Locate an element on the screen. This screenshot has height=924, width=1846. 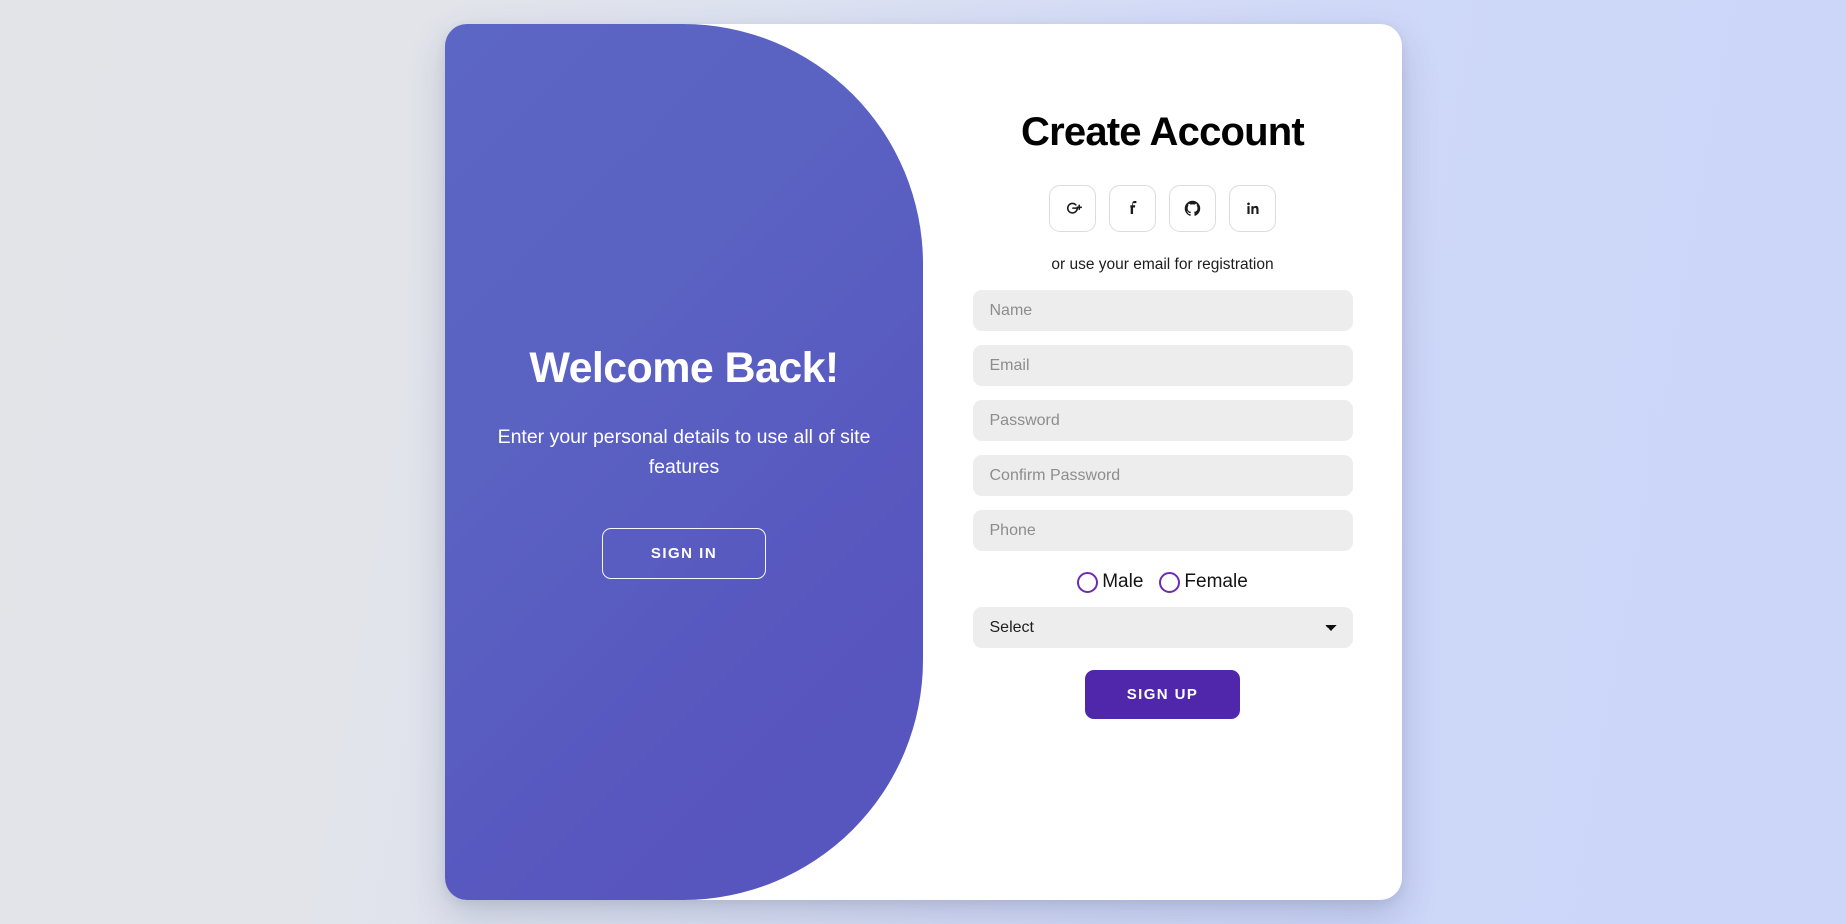
gender-radio-group: Male Female is located at coordinates (1163, 582).